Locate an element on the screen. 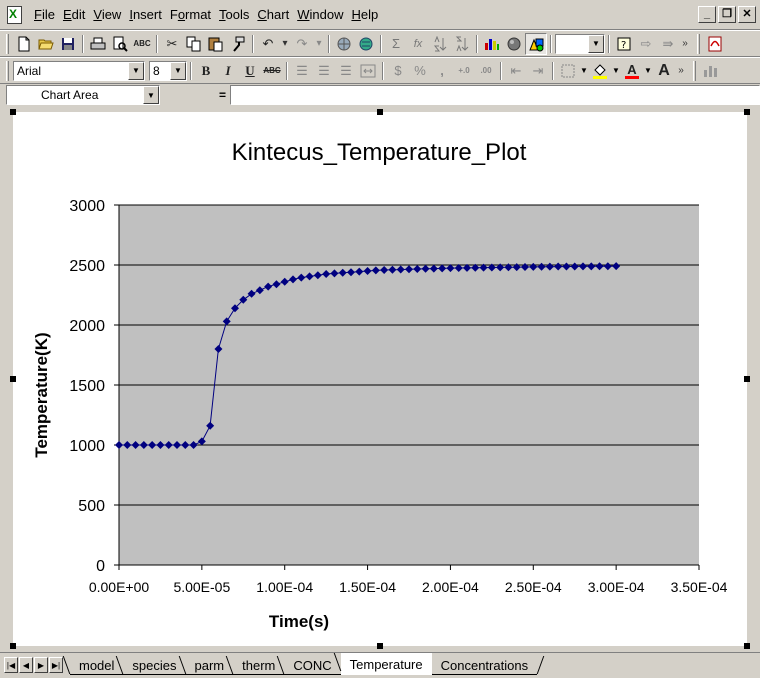 This screenshot has width=760, height=678. first-sheet-icon: |◀ is located at coordinates (11, 665).